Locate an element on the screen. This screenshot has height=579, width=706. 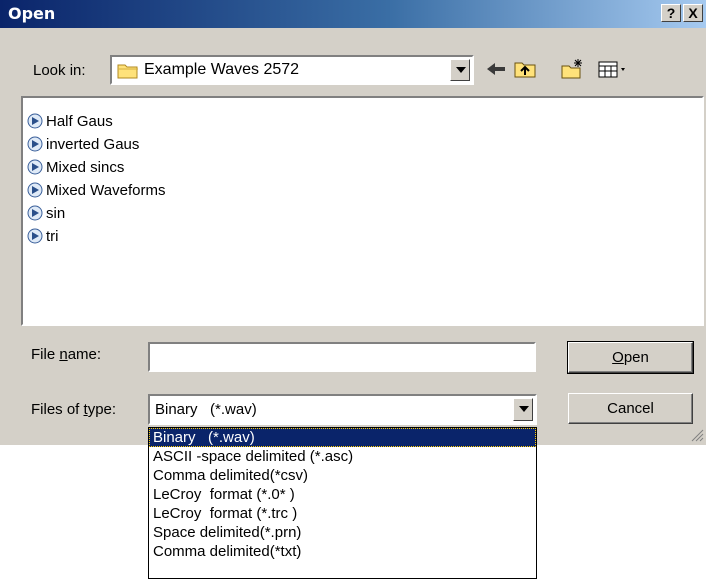
file-type-option: LeCroy format (*.trc ) is located at coordinates (342, 513).